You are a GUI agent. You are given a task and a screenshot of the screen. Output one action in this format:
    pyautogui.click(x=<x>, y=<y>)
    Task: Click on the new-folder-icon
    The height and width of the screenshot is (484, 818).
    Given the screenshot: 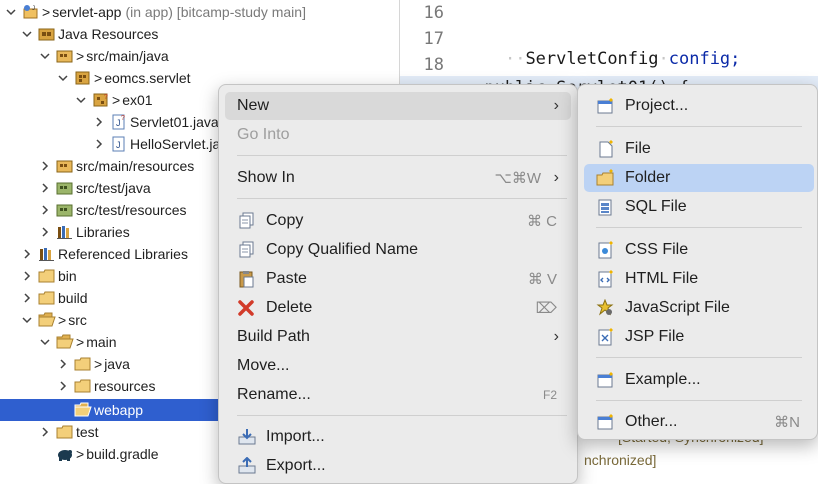 What is the action you would take?
    pyautogui.click(x=606, y=178)
    